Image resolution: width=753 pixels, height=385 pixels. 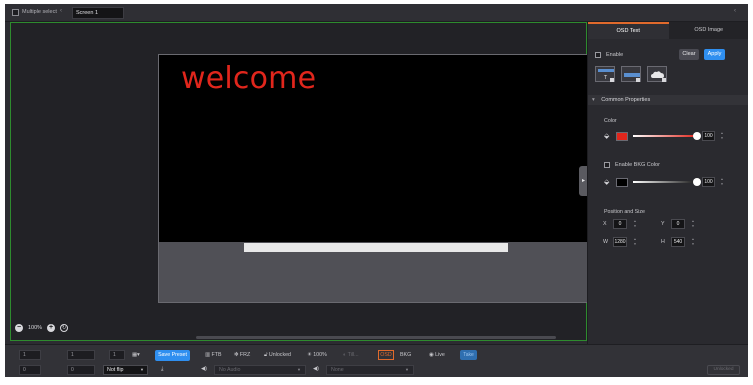 I want to click on bkg-opacity-slider, so click(x=667, y=182).